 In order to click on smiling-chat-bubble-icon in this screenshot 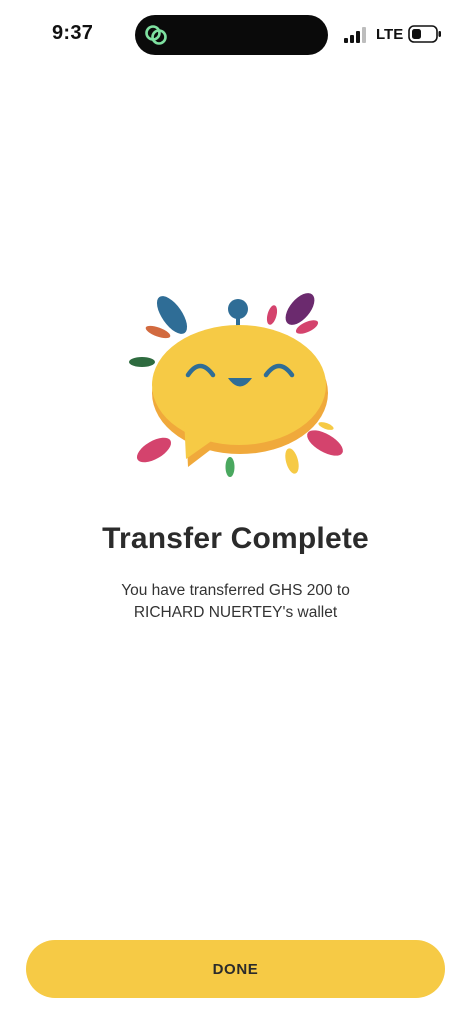, I will do `click(236, 385)`.